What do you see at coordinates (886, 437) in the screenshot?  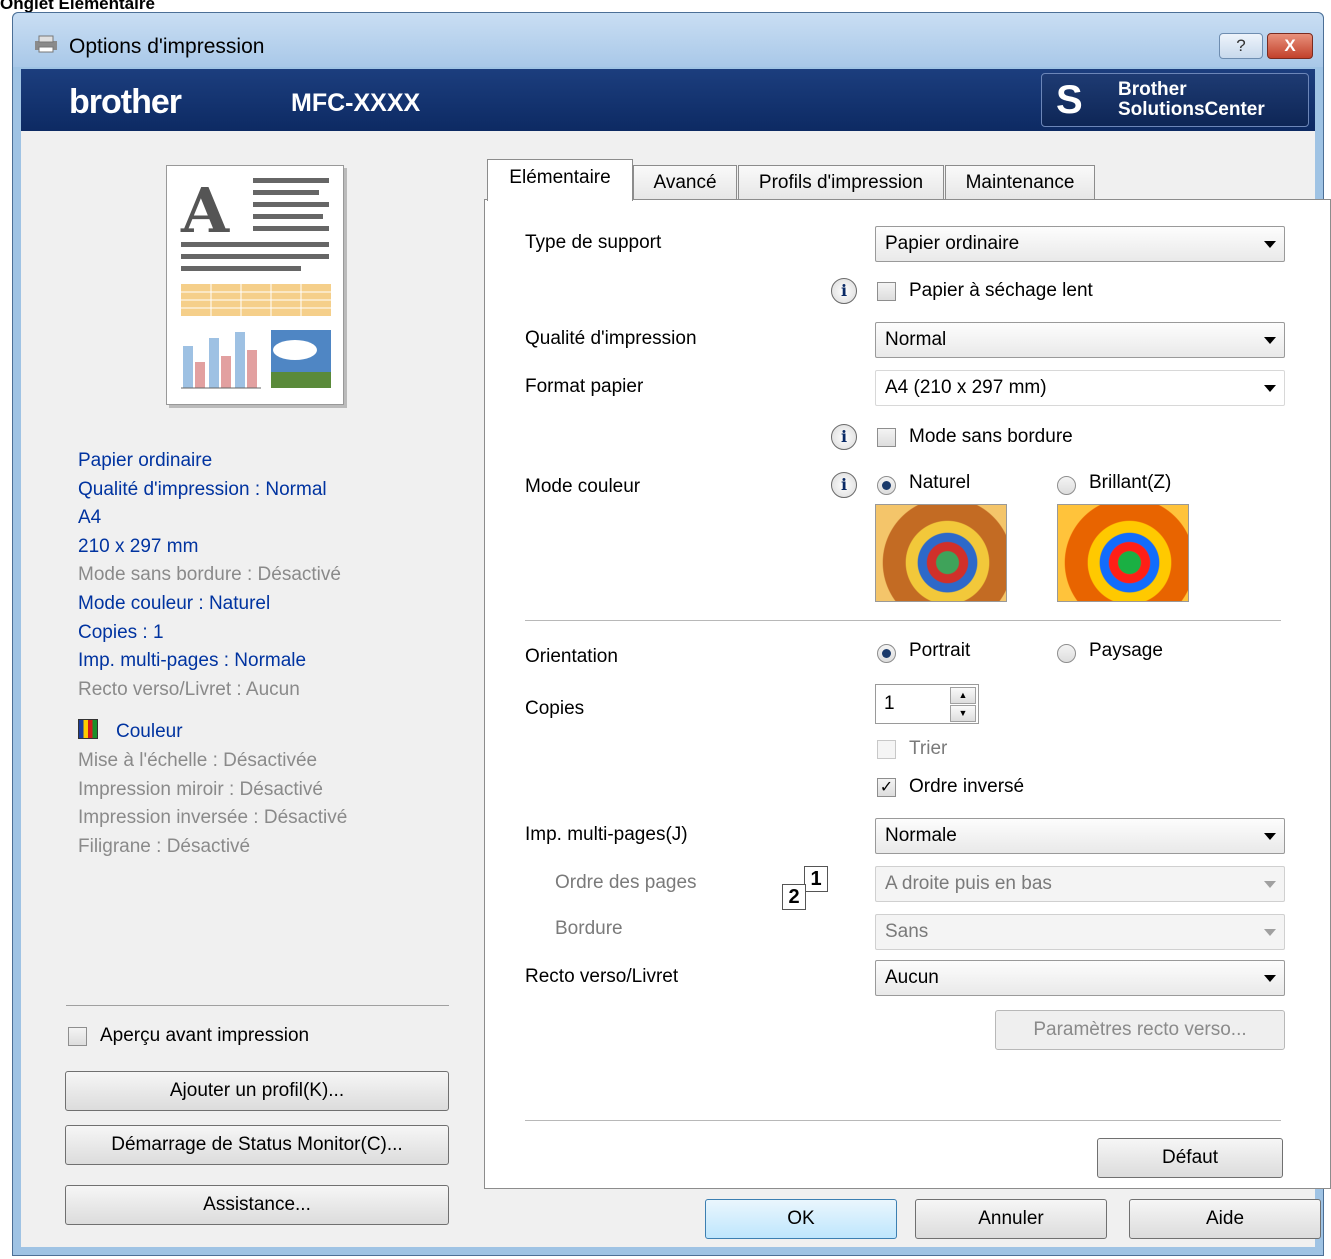 I see `borderless-checkbox` at bounding box center [886, 437].